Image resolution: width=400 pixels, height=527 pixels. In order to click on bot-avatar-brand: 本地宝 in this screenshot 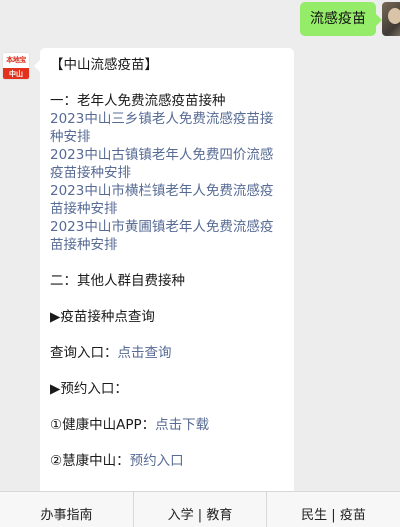, I will do `click(16, 60)`.